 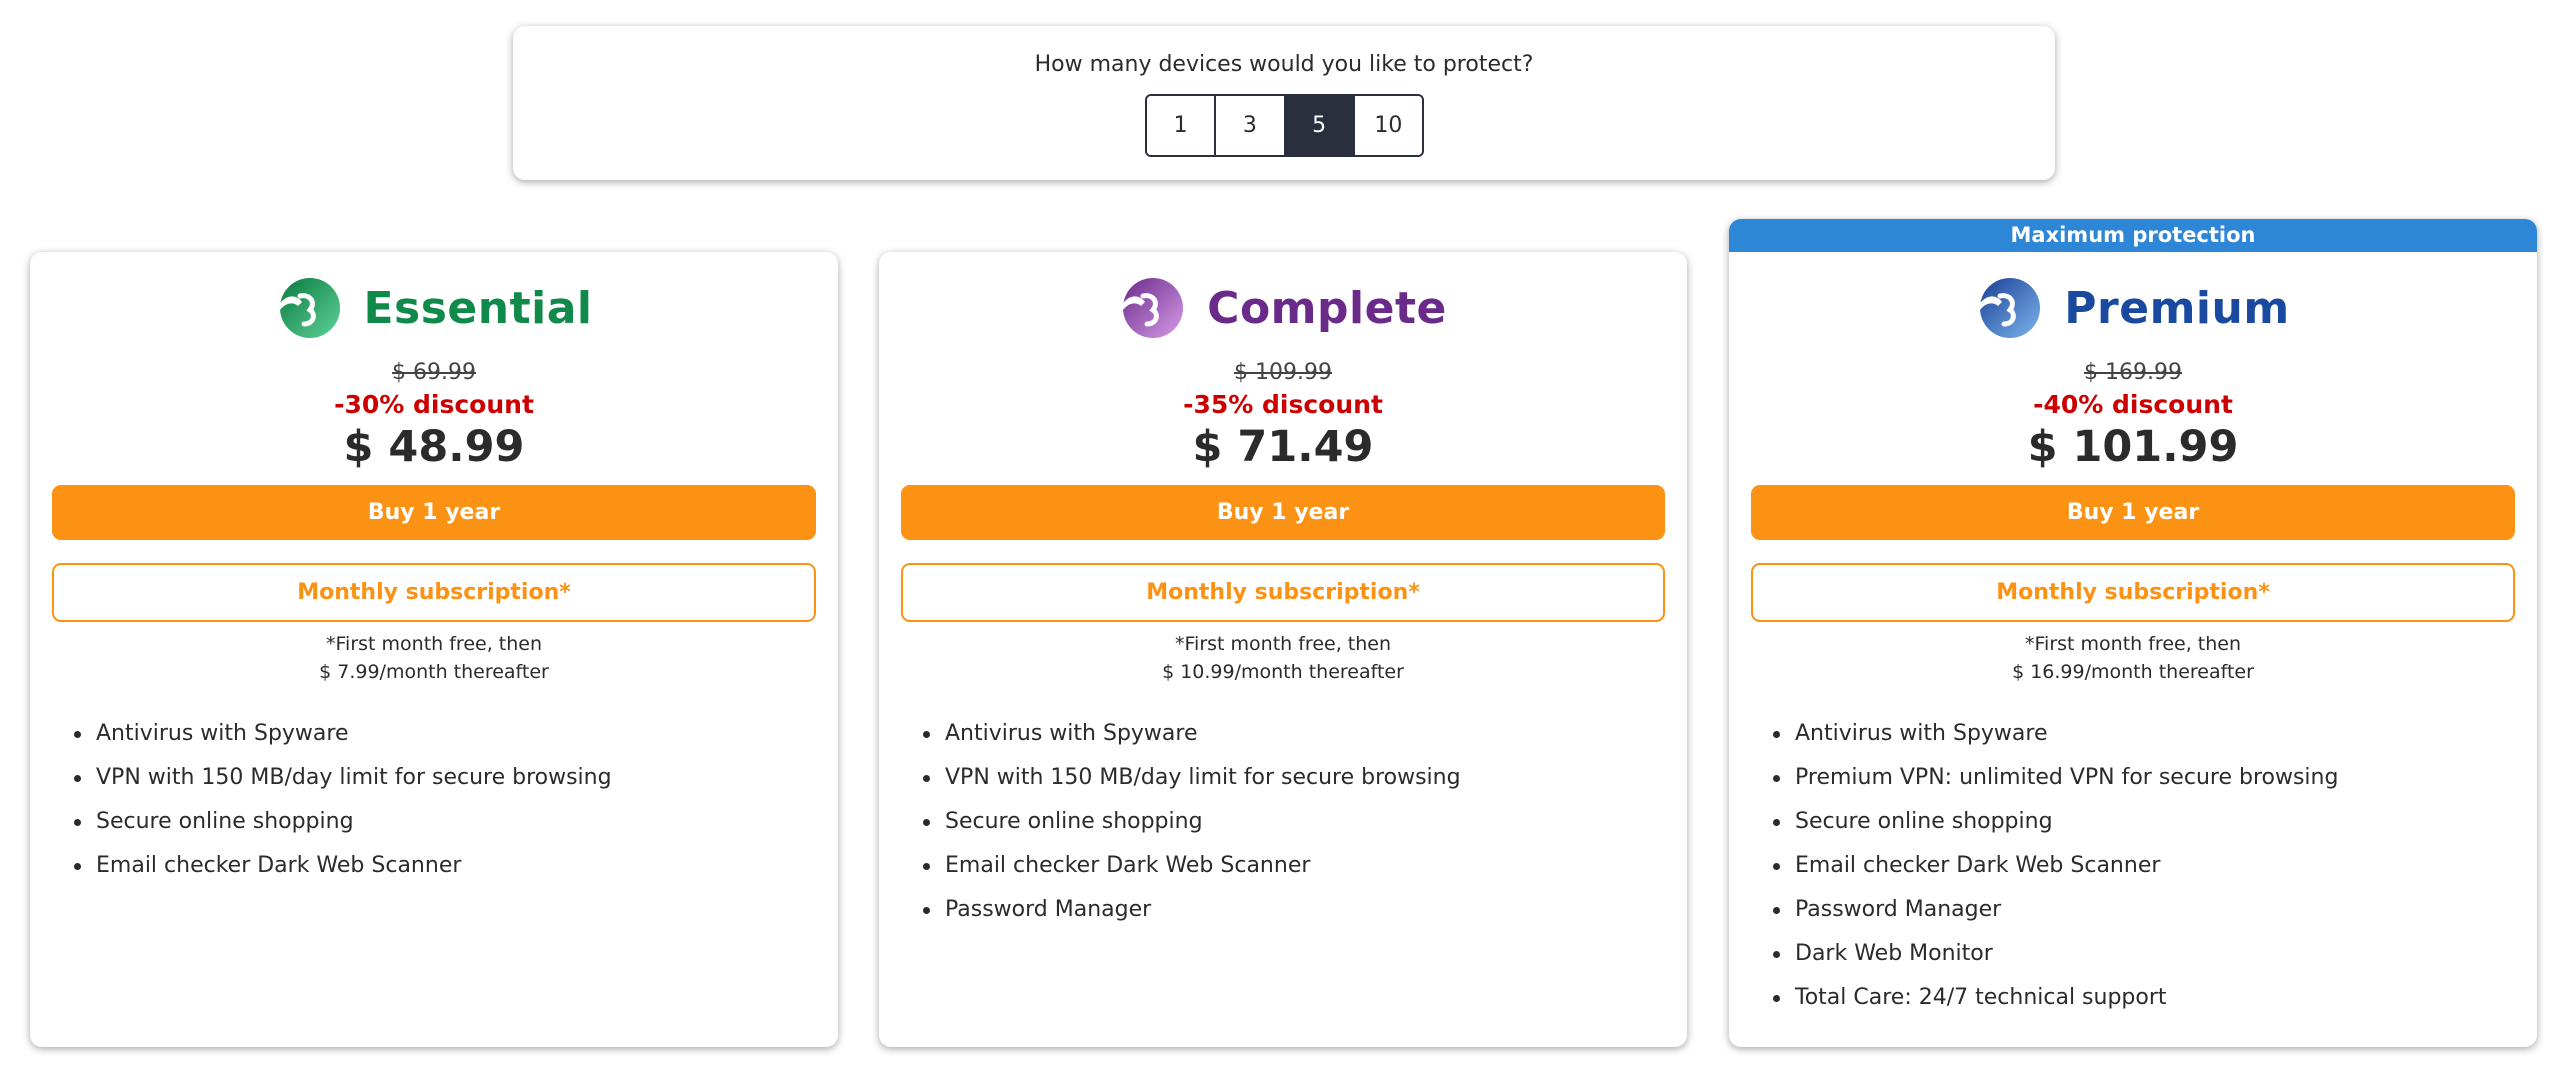 What do you see at coordinates (434, 404) in the screenshot?
I see `discount-label: -30% discount` at bounding box center [434, 404].